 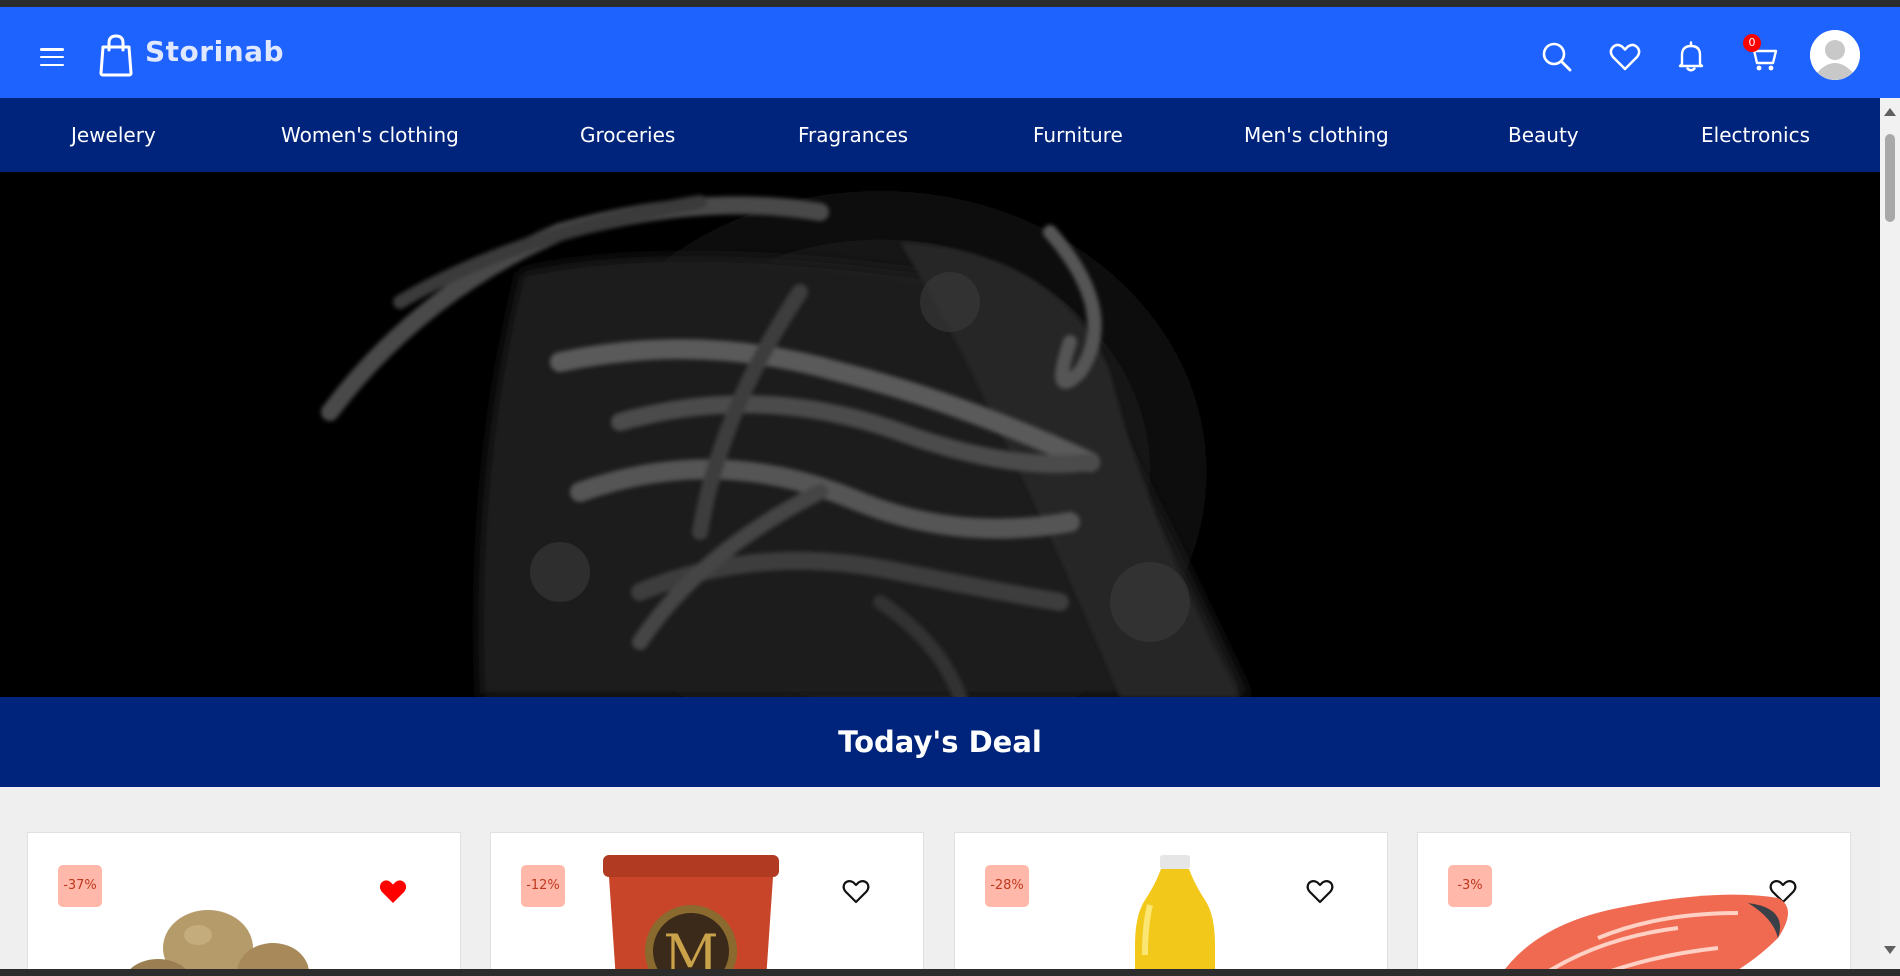 What do you see at coordinates (950, 3) in the screenshot?
I see `window-top-edge` at bounding box center [950, 3].